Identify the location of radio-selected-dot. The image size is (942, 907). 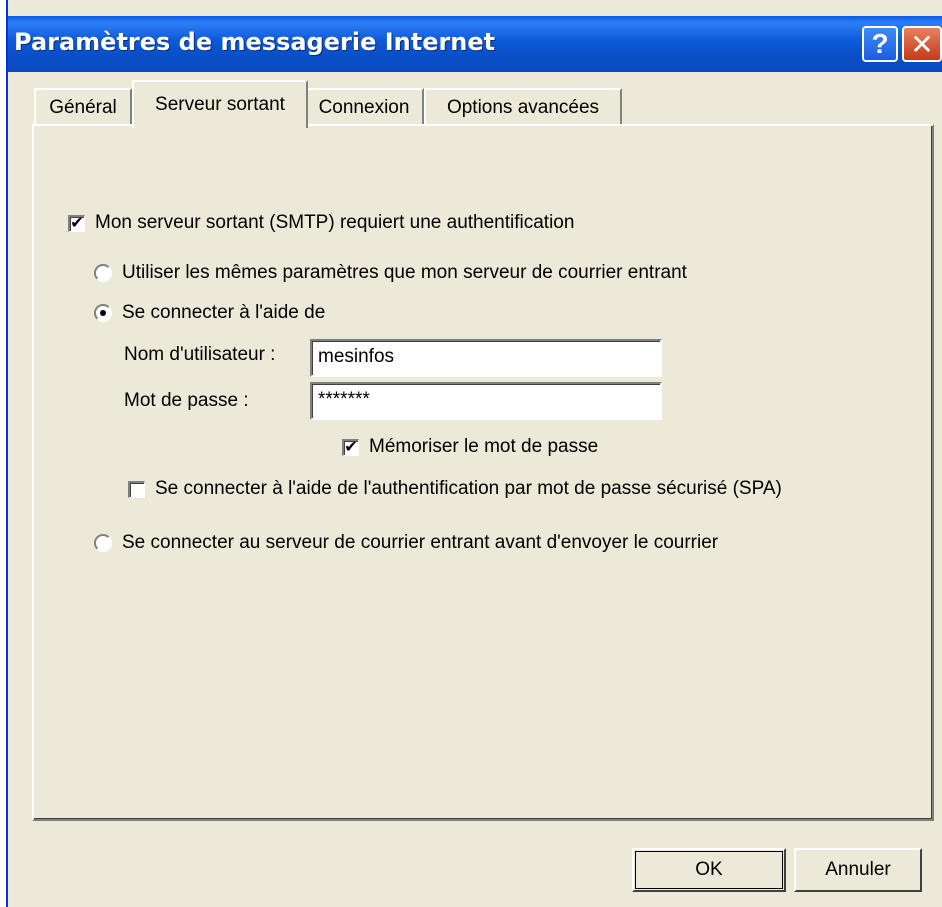
(103, 313).